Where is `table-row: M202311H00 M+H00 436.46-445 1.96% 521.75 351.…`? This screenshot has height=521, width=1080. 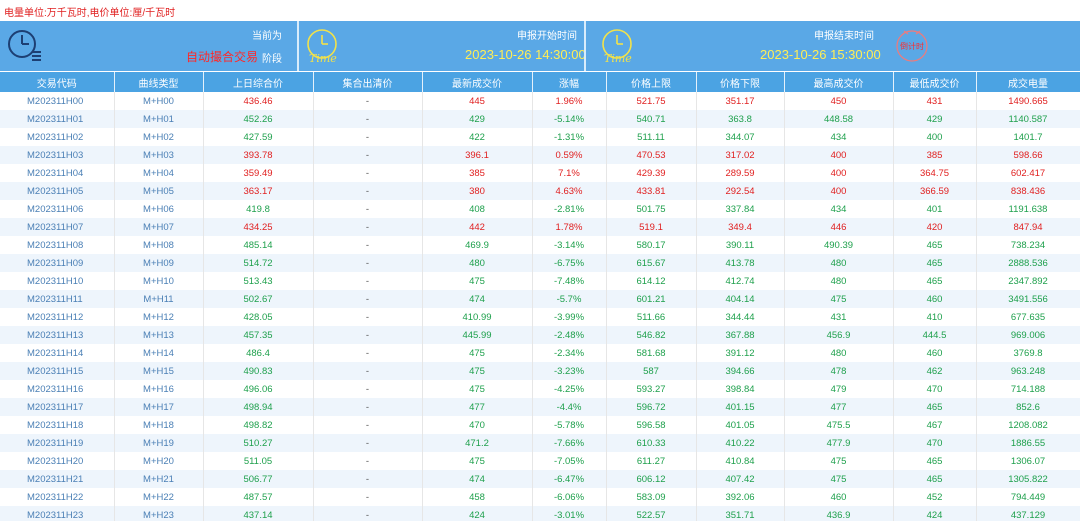
table-row: M202311H00 M+H00 436.46-445 1.96% 521.75 351.… is located at coordinates (540, 101).